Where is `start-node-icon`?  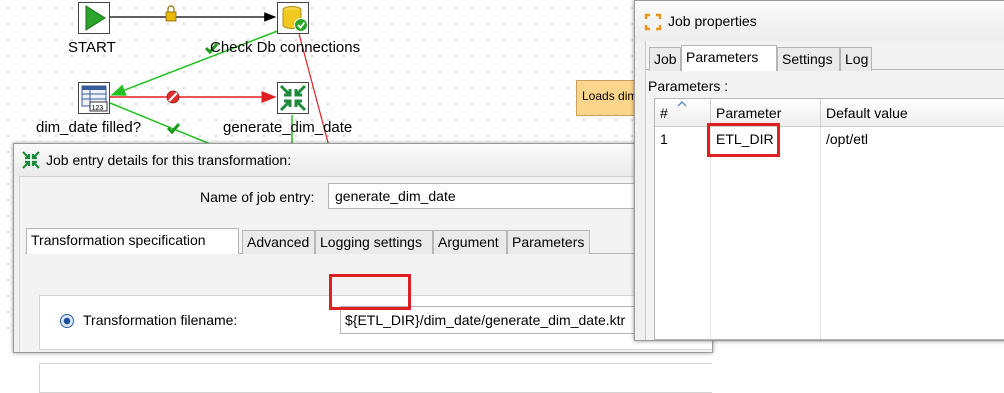
start-node-icon is located at coordinates (94, 18).